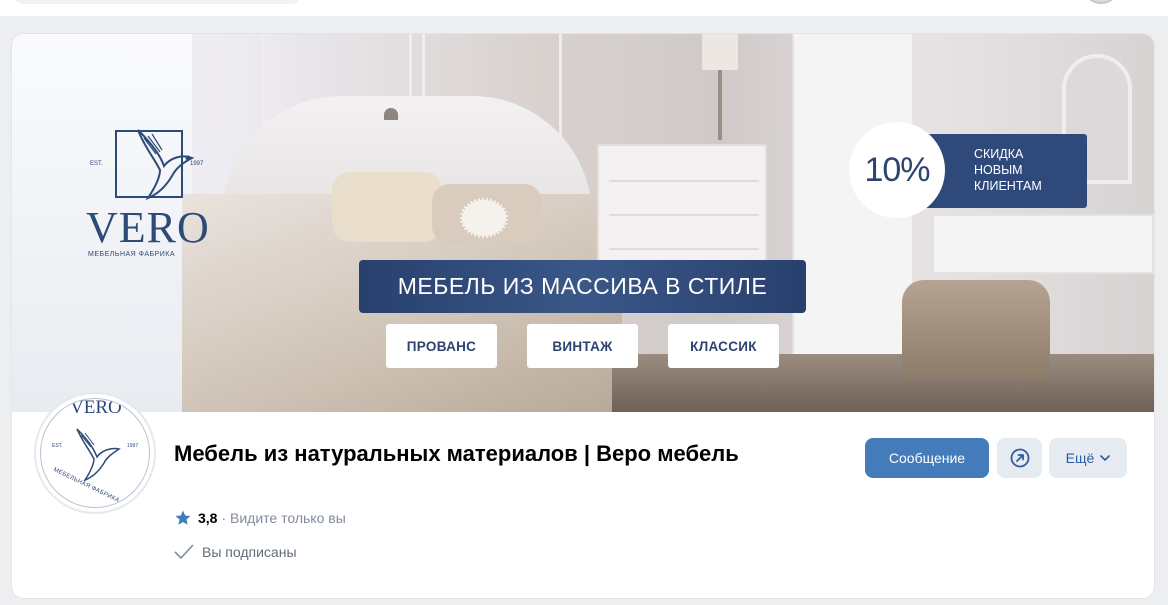 This screenshot has width=1168, height=605. Describe the element at coordinates (1008, 186) in the screenshot. I see `discount-line: КЛИЕНТАМ` at that location.